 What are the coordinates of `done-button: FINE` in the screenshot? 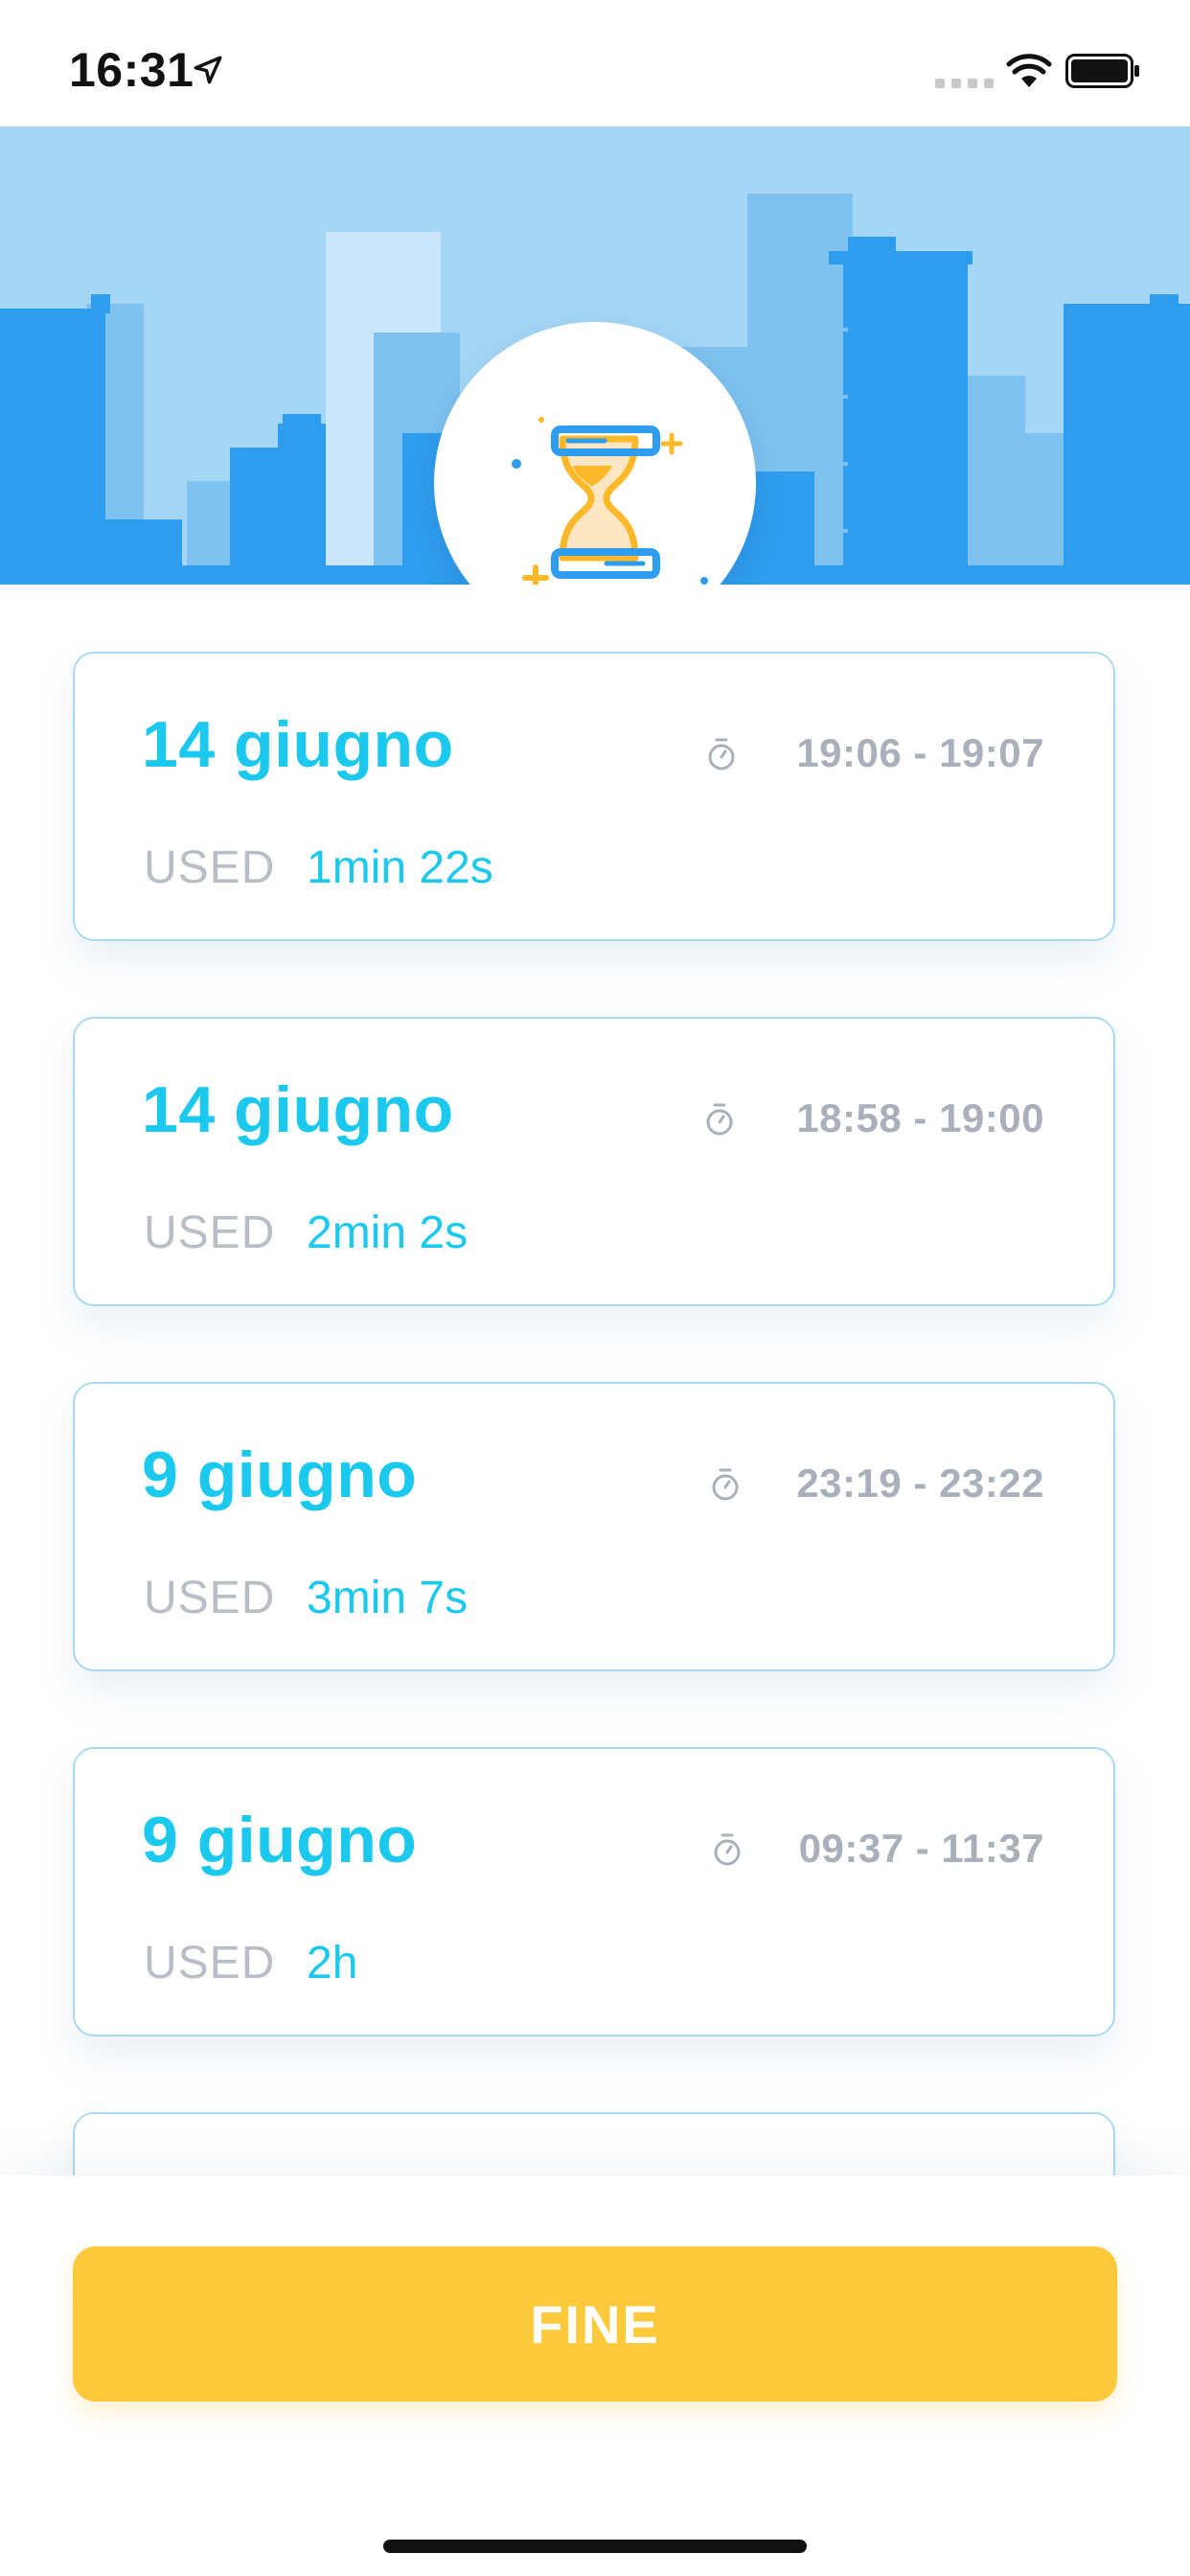 It's located at (595, 2324).